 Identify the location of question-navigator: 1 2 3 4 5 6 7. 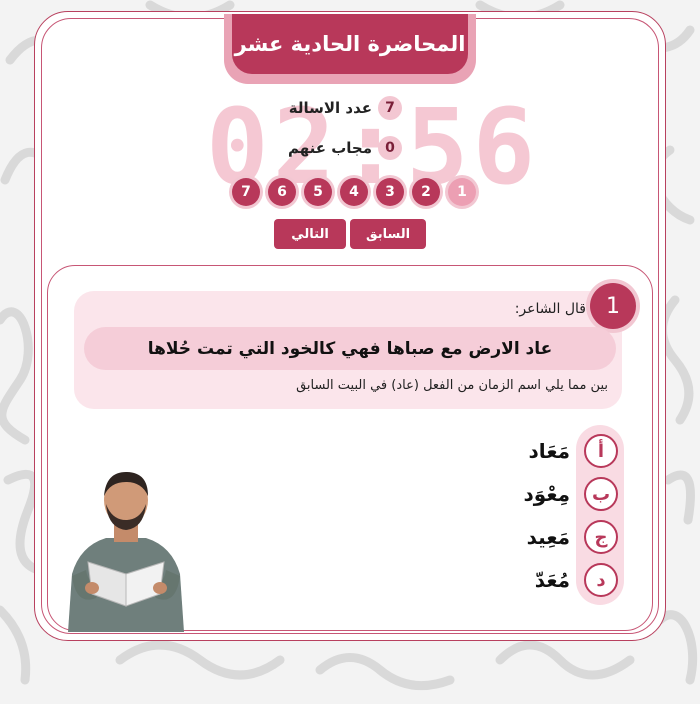
(351, 192).